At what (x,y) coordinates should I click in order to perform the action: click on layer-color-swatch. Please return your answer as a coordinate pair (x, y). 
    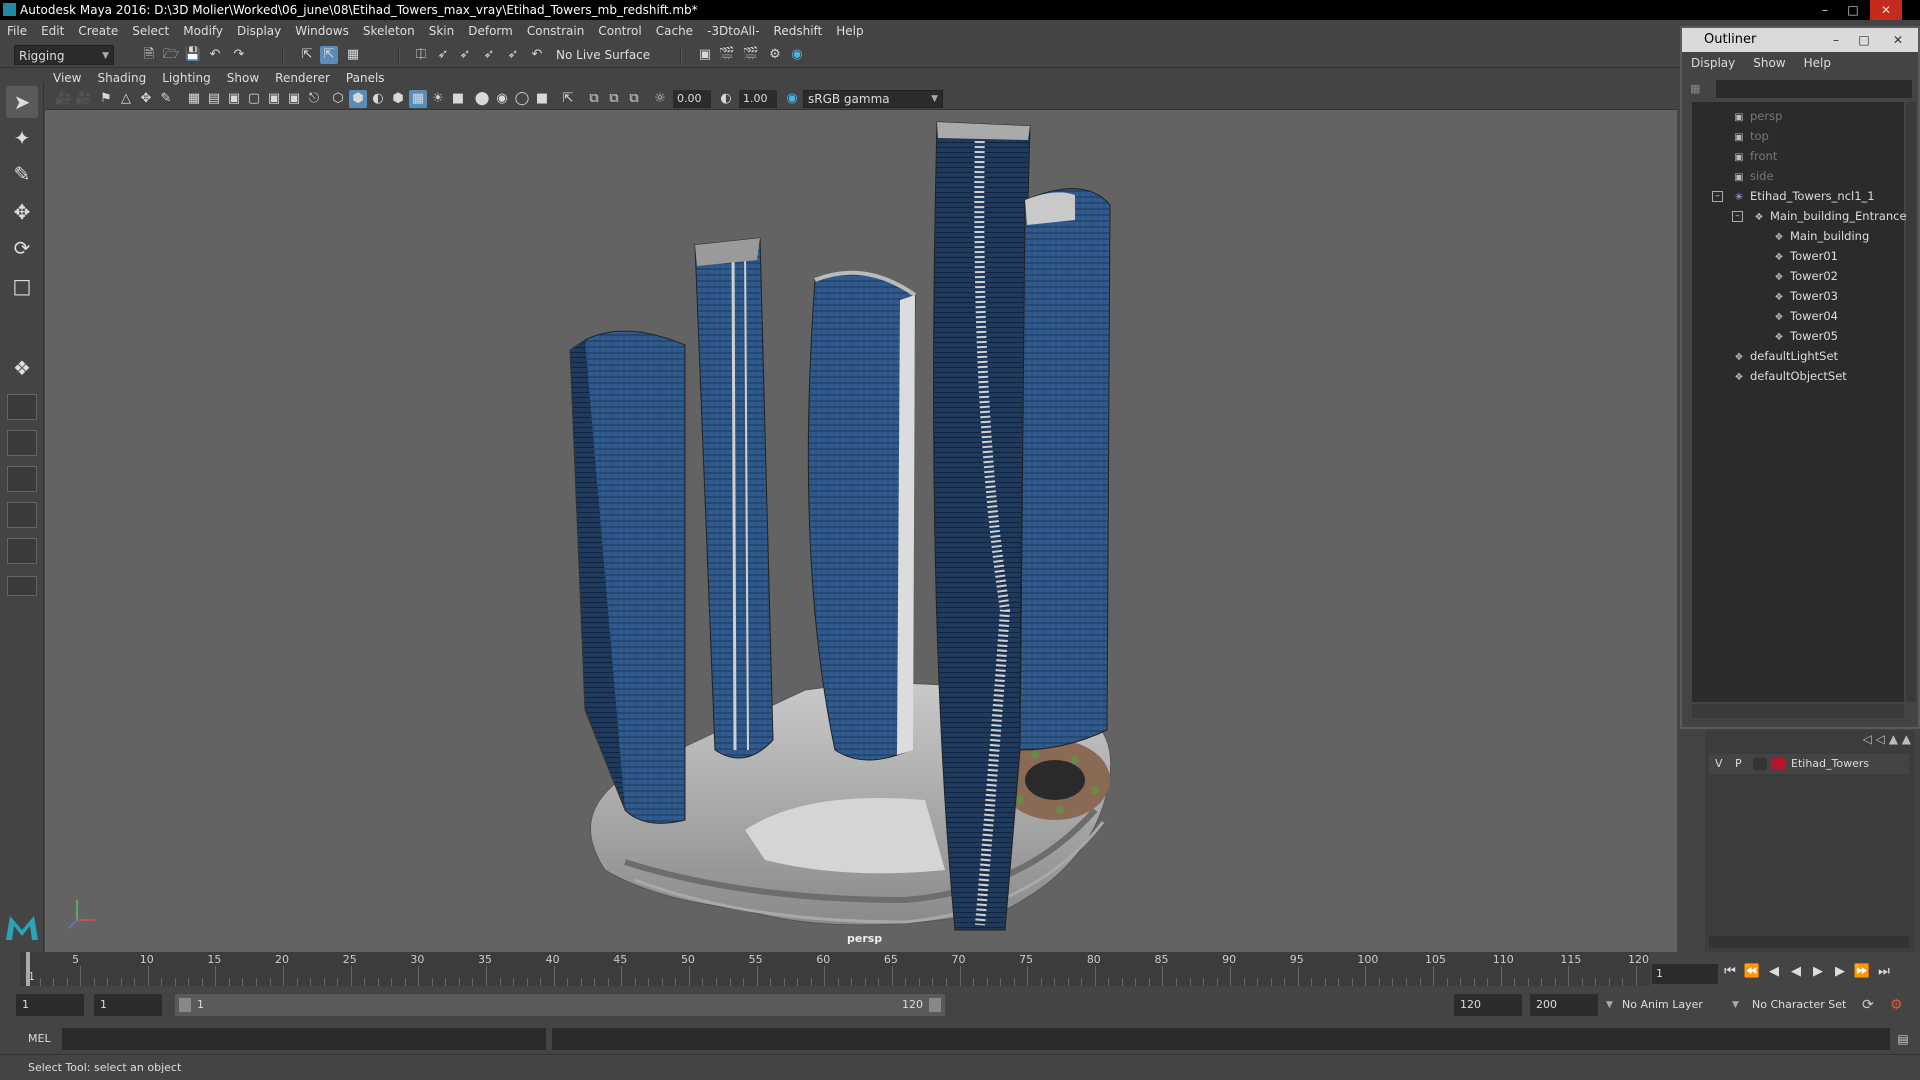
    Looking at the image, I should click on (1778, 764).